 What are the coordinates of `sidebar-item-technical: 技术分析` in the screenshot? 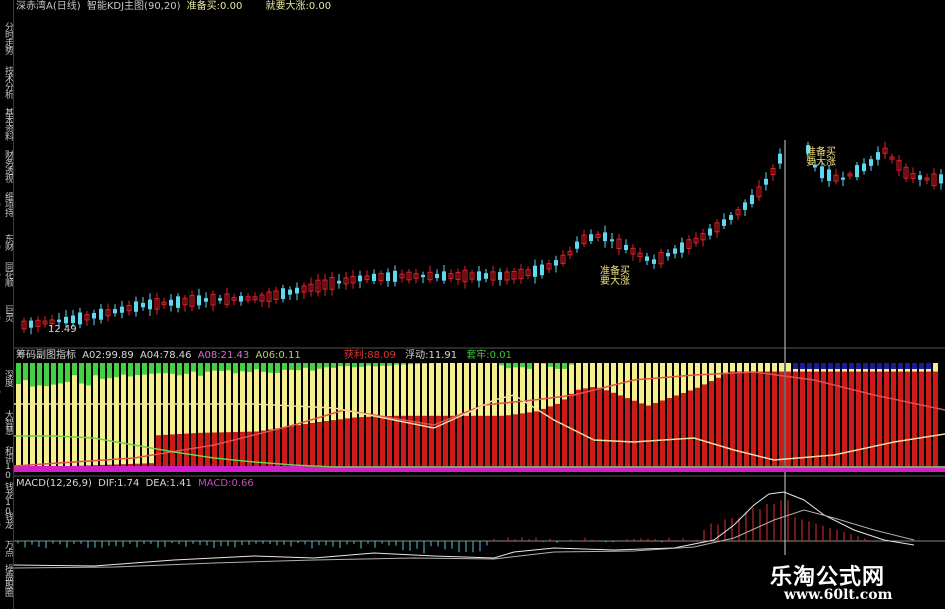 It's located at (6, 86).